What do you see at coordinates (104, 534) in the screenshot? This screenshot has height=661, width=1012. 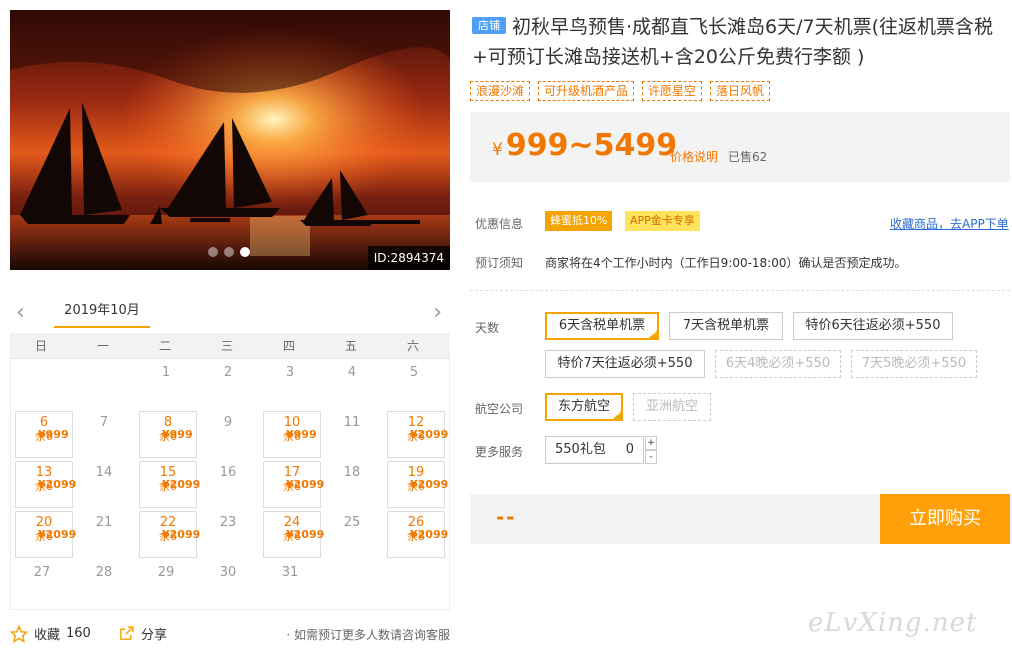 I see `calendar-day: 21` at bounding box center [104, 534].